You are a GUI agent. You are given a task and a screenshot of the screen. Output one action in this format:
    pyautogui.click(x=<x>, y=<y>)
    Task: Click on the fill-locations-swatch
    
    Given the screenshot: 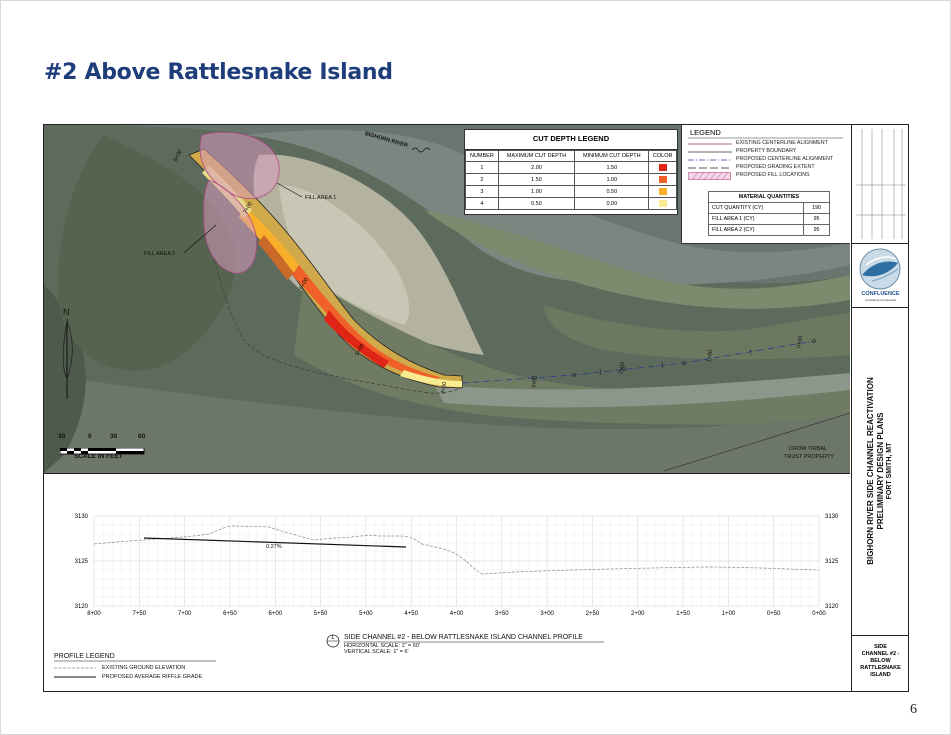 What is the action you would take?
    pyautogui.click(x=709, y=176)
    